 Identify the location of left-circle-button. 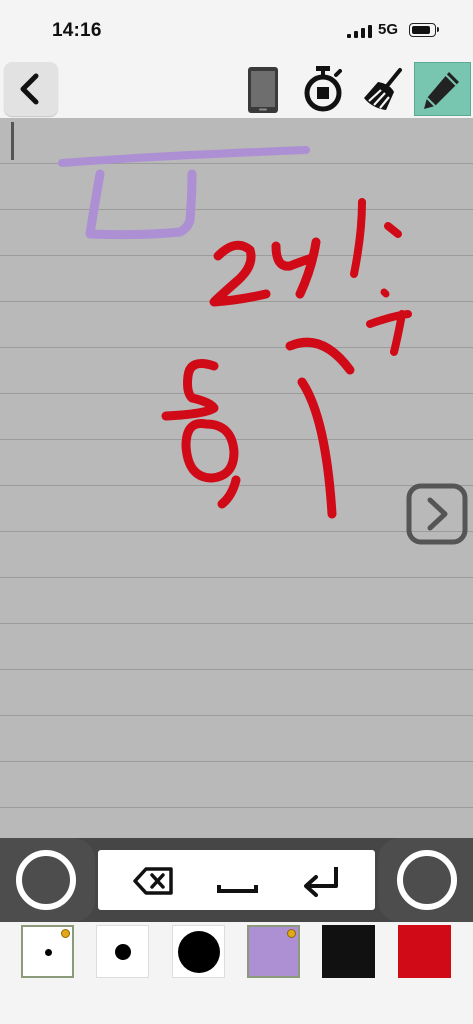
(46, 880).